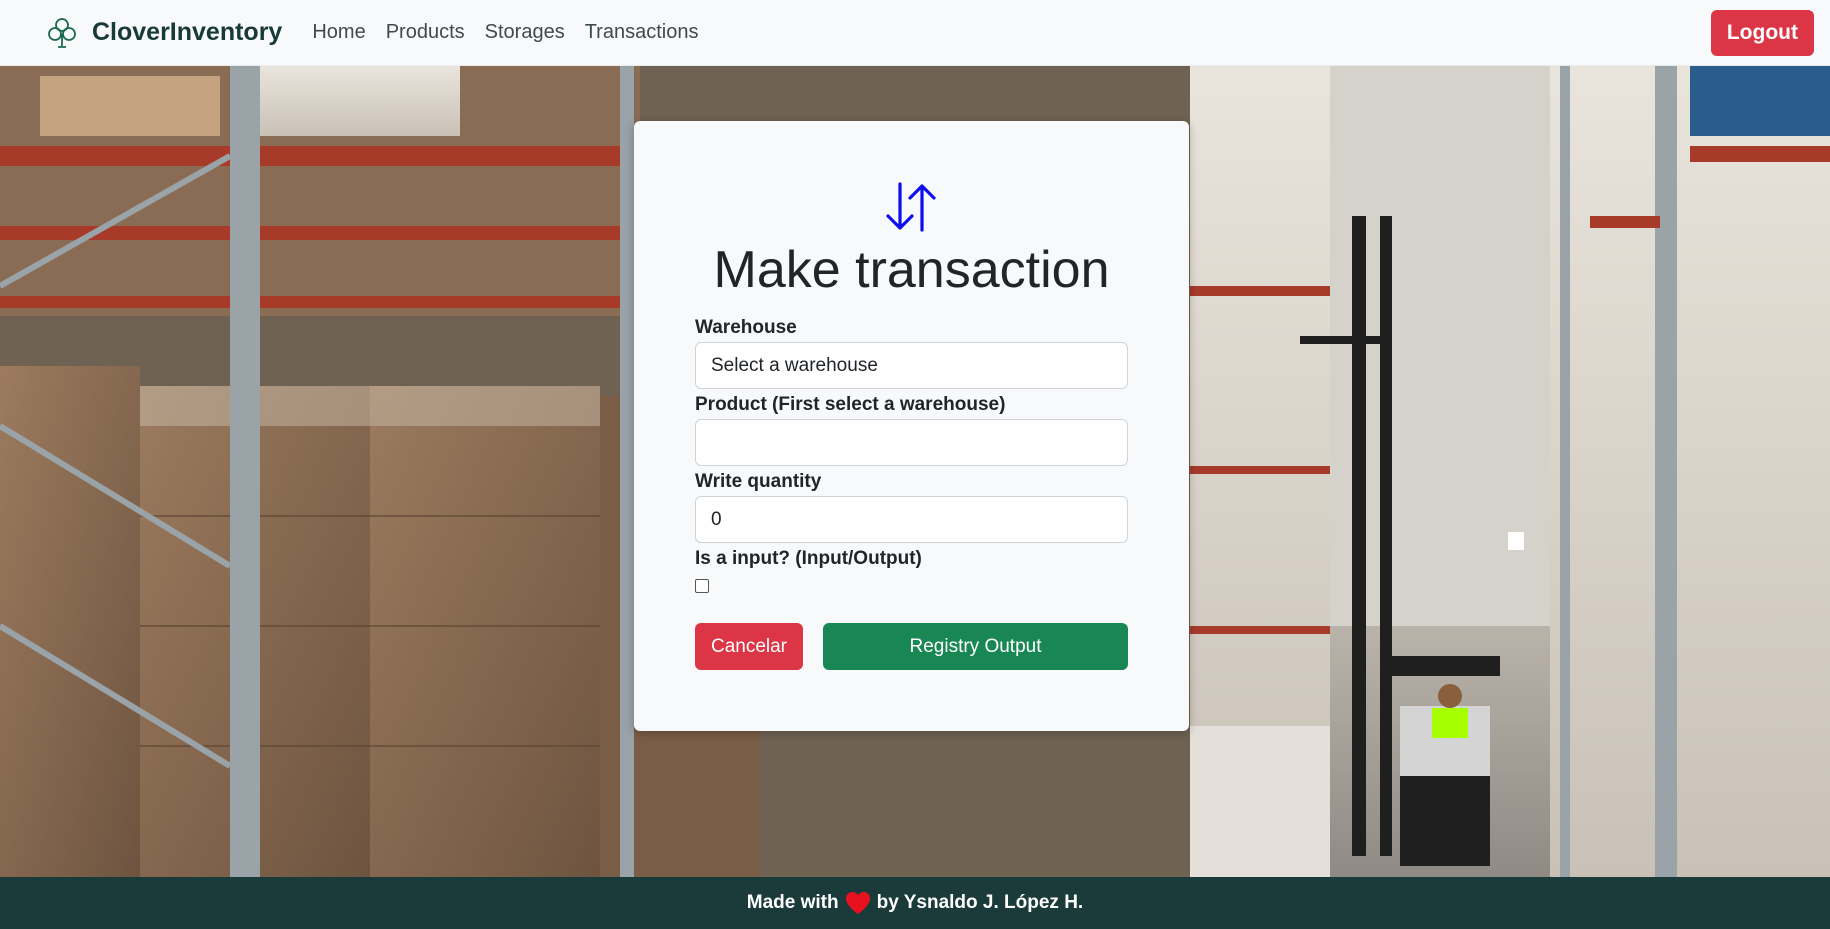 The image size is (1830, 929). What do you see at coordinates (702, 586) in the screenshot?
I see `is-input-checkbox` at bounding box center [702, 586].